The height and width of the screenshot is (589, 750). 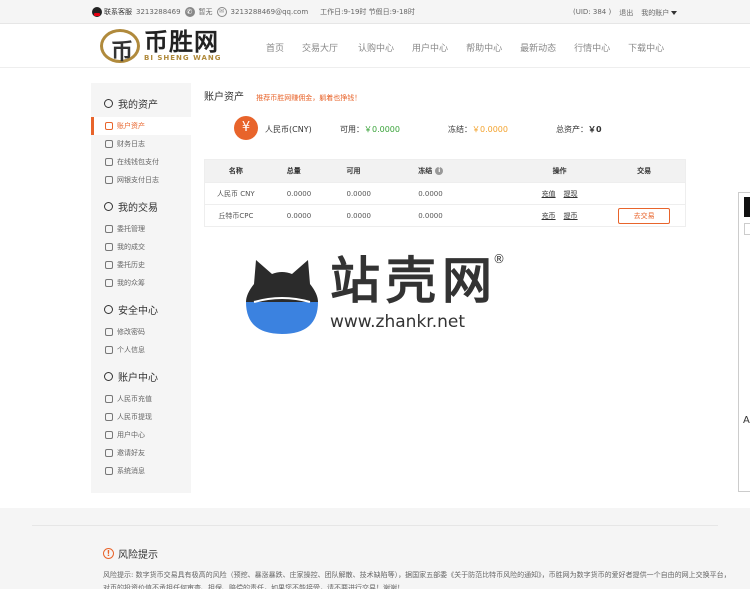 What do you see at coordinates (236, 193) in the screenshot?
I see `cell-name: 人民币 CNY` at bounding box center [236, 193].